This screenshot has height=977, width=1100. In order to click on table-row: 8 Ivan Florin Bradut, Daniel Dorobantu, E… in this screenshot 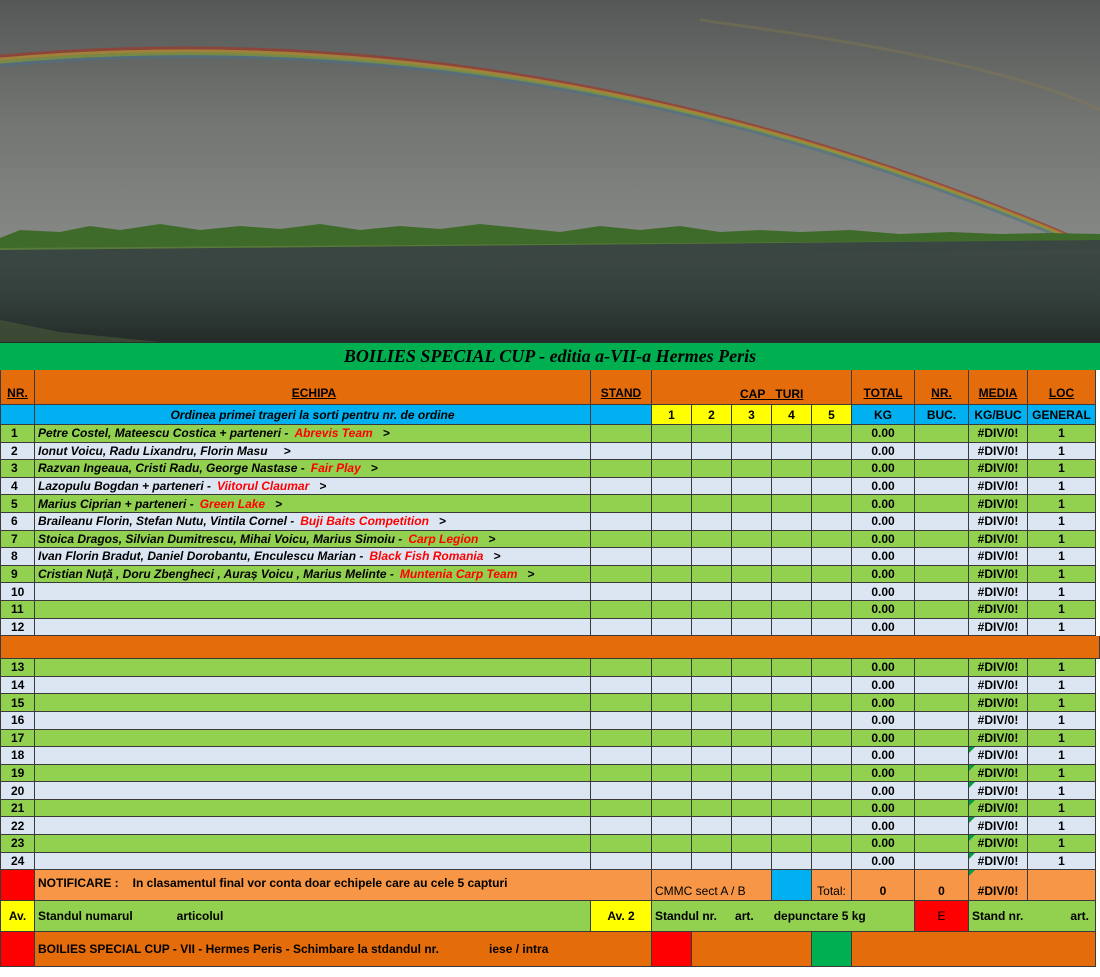, I will do `click(550, 557)`.